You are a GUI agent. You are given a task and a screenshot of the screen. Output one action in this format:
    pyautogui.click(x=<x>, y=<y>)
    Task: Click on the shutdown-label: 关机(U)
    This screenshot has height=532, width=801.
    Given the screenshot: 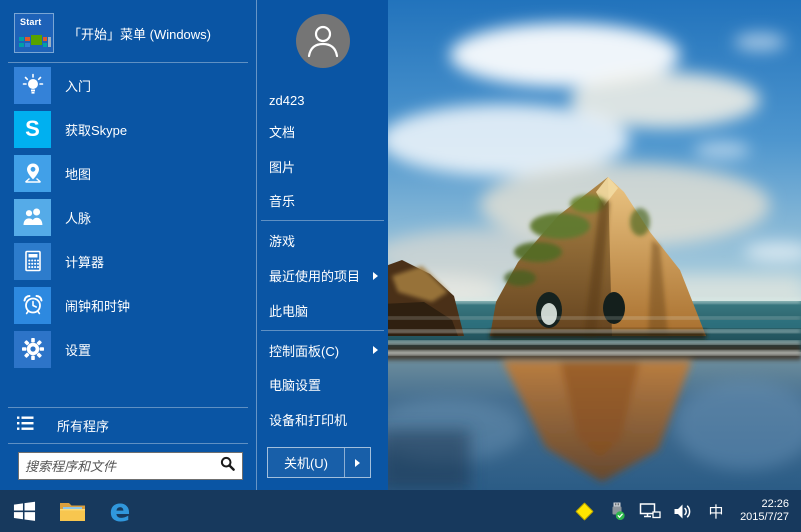 What is the action you would take?
    pyautogui.click(x=306, y=464)
    